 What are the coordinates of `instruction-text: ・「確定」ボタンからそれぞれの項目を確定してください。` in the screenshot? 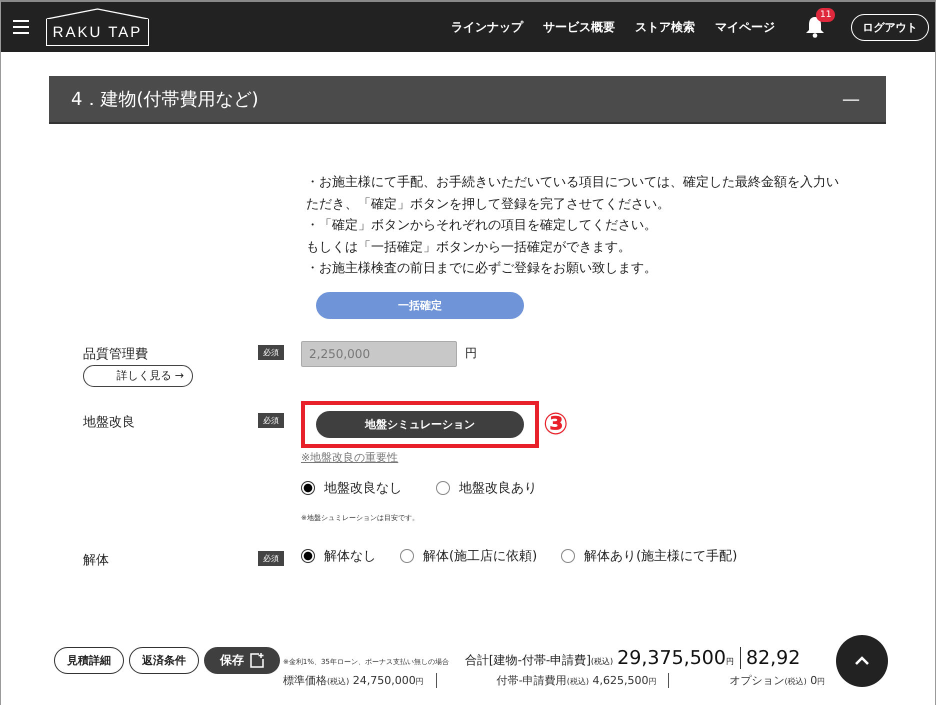 It's located at (482, 226).